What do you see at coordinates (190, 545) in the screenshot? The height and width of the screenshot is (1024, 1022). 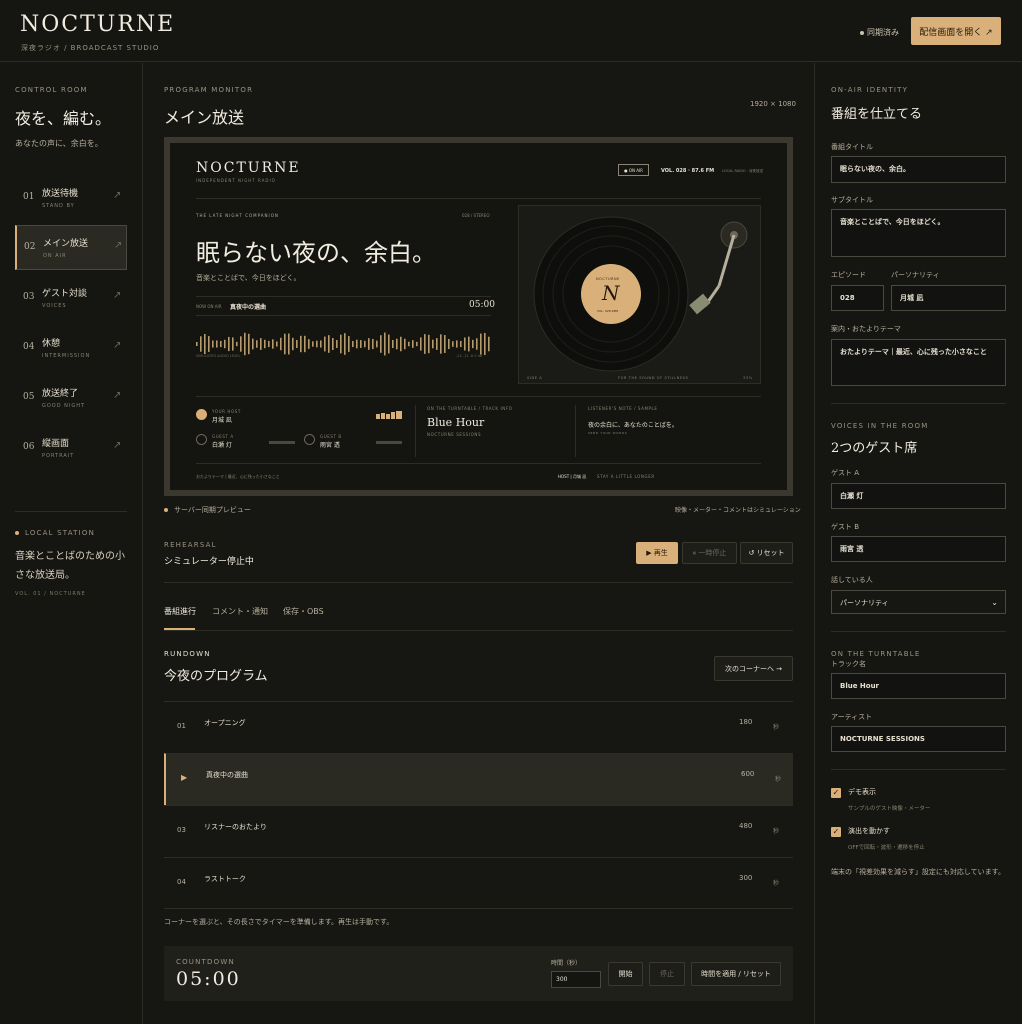 I see `rehearsal-label: REHEARSAL` at bounding box center [190, 545].